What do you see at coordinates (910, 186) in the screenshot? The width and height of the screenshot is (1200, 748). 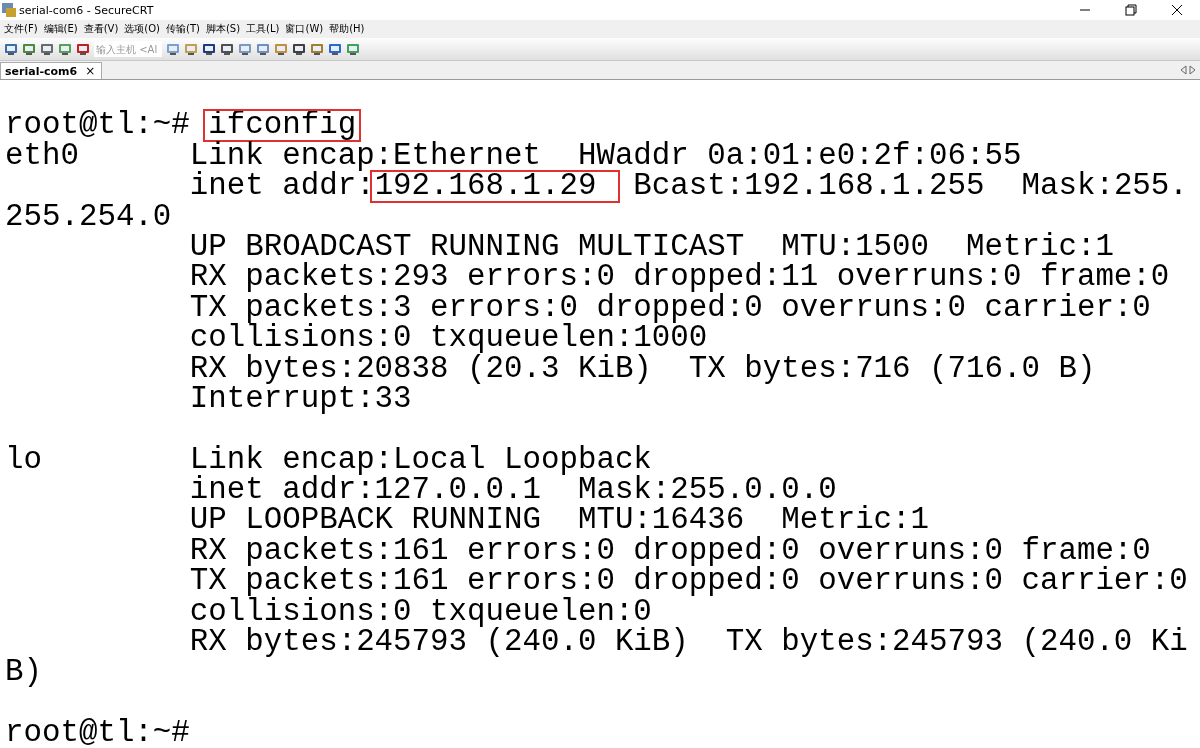 I see `terminal-text: Bcast:192.168.1.255 Mask:255.` at bounding box center [910, 186].